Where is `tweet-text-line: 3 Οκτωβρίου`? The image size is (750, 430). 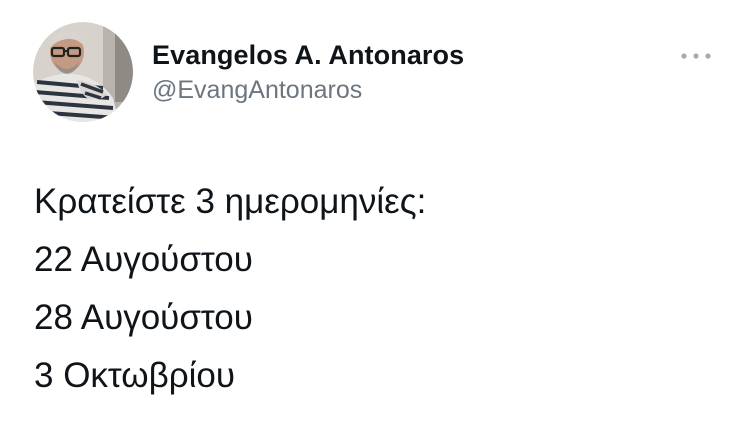 tweet-text-line: 3 Οκτωβρίου is located at coordinates (134, 375).